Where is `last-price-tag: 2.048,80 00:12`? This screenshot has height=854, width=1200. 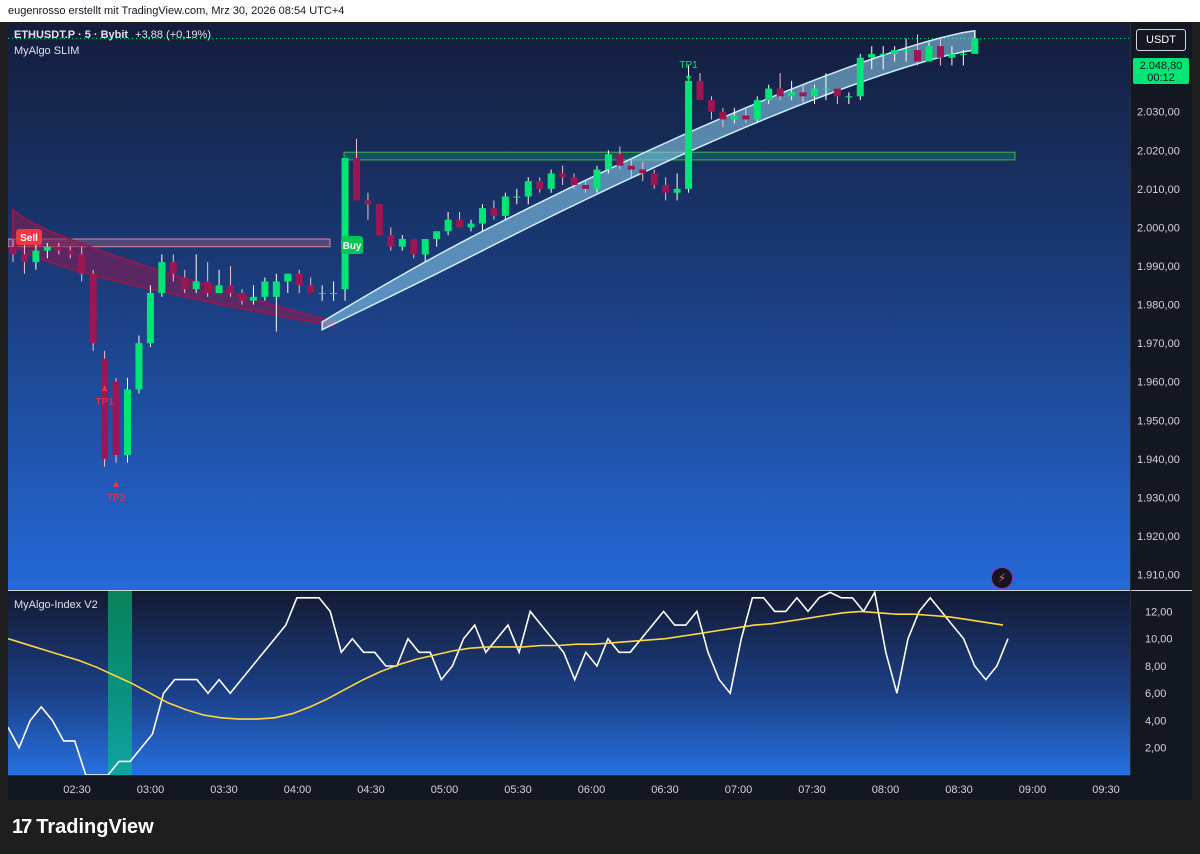 last-price-tag: 2.048,80 00:12 is located at coordinates (1161, 71).